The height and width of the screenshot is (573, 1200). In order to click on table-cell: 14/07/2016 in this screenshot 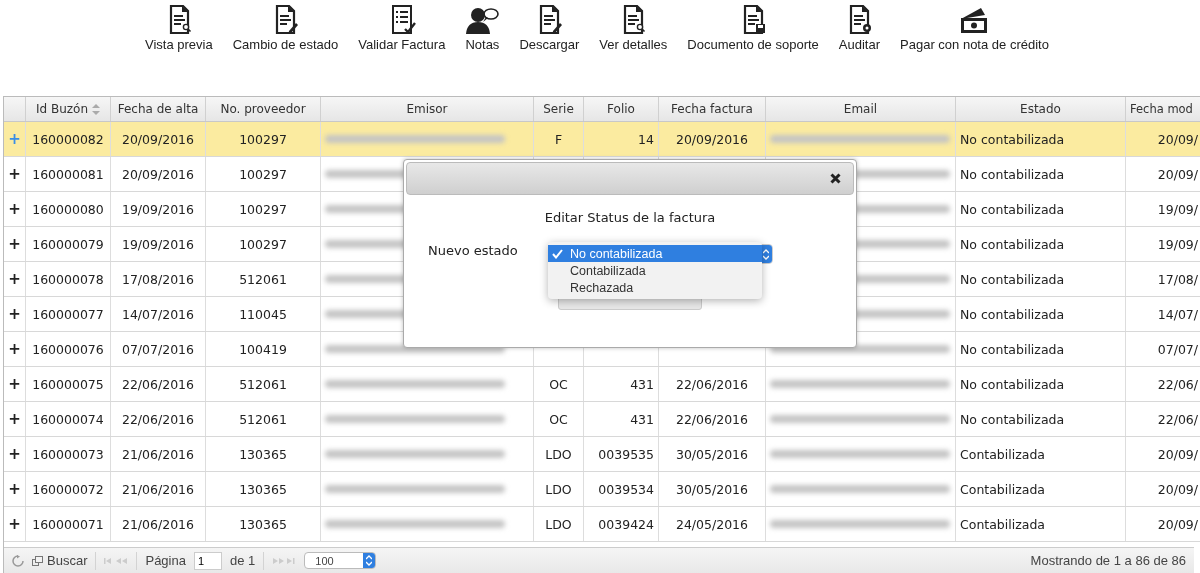, I will do `click(157, 314)`.